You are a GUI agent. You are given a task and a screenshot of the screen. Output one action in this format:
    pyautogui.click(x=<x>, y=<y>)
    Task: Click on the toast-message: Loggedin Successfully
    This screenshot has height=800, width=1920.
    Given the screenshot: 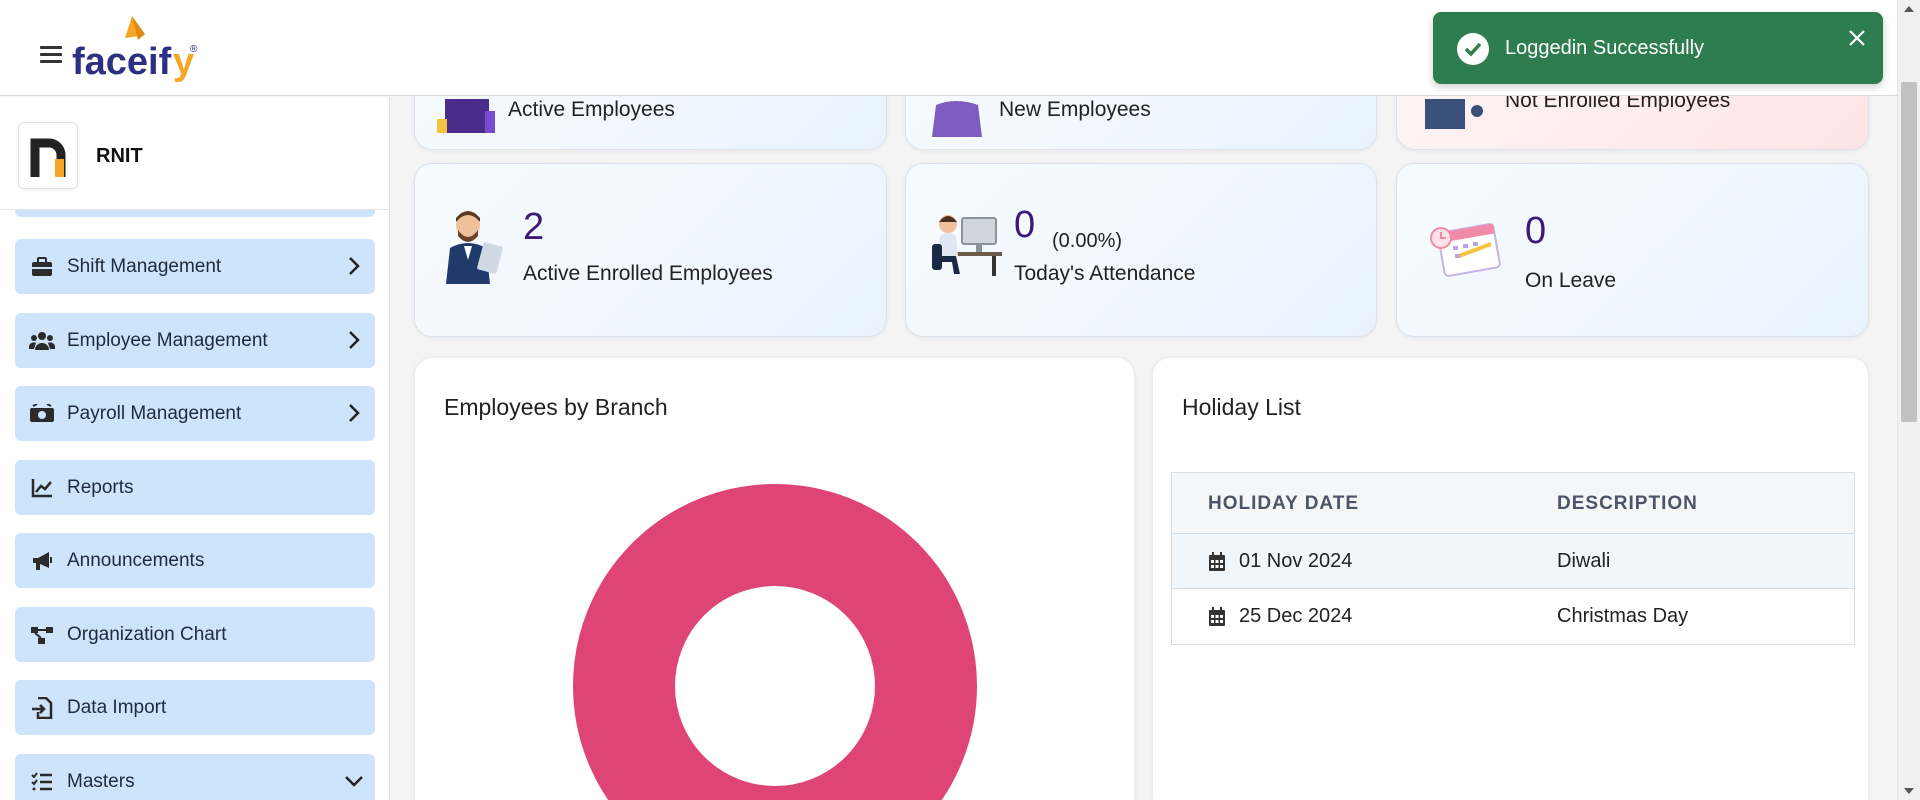 What is the action you would take?
    pyautogui.click(x=1605, y=48)
    